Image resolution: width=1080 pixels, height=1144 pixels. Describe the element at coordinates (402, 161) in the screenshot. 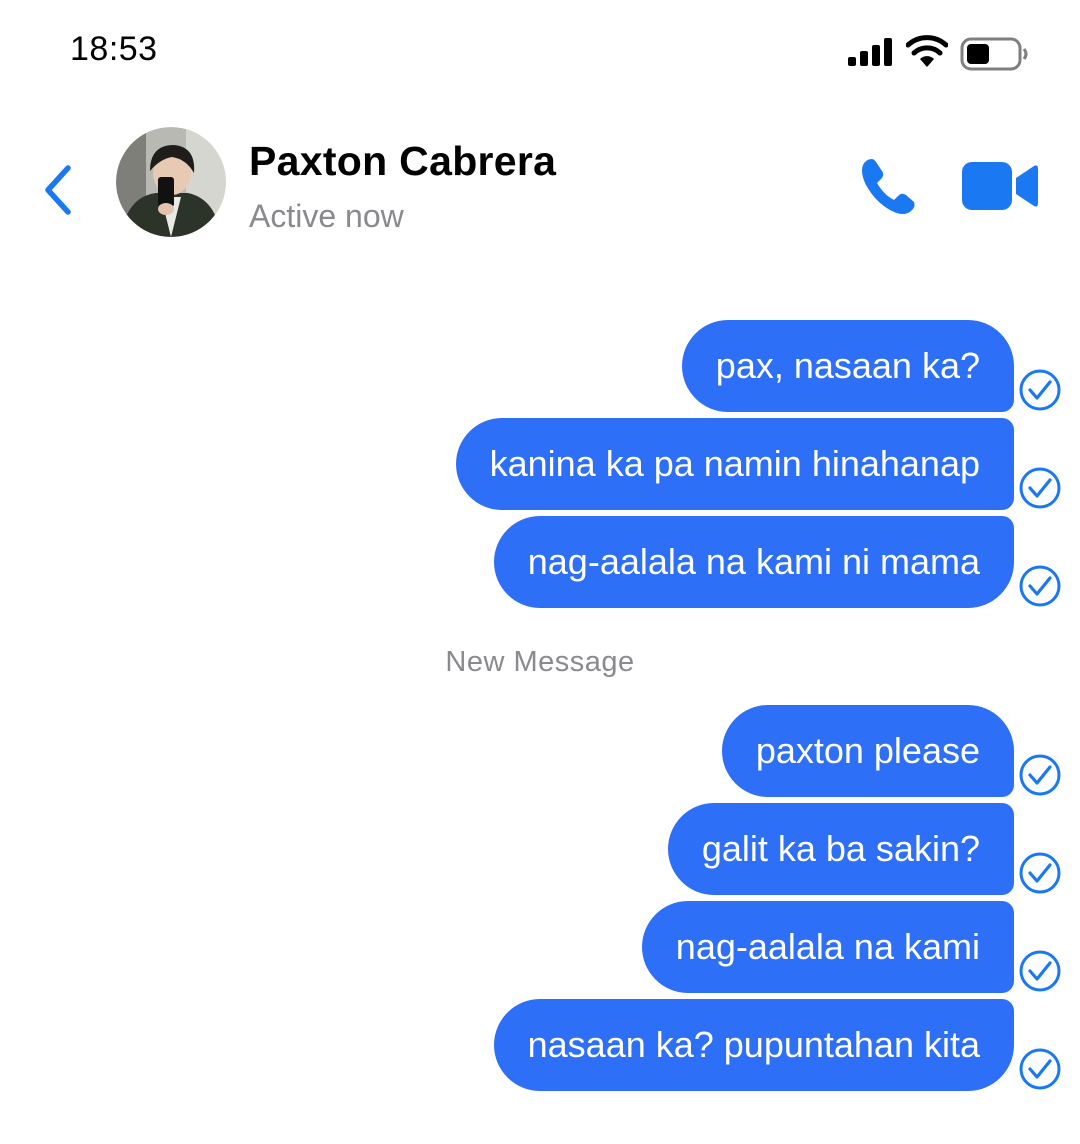

I see `contact-name: Paxton Cabrera` at that location.